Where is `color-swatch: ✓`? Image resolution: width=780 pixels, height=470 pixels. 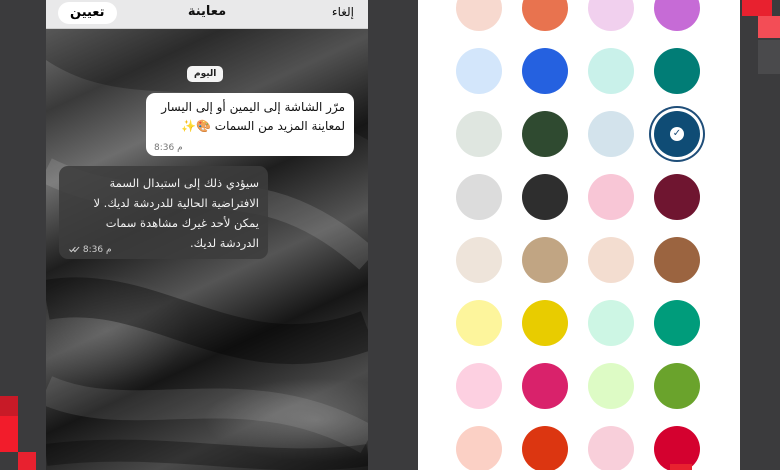 color-swatch: ✓ is located at coordinates (677, 134).